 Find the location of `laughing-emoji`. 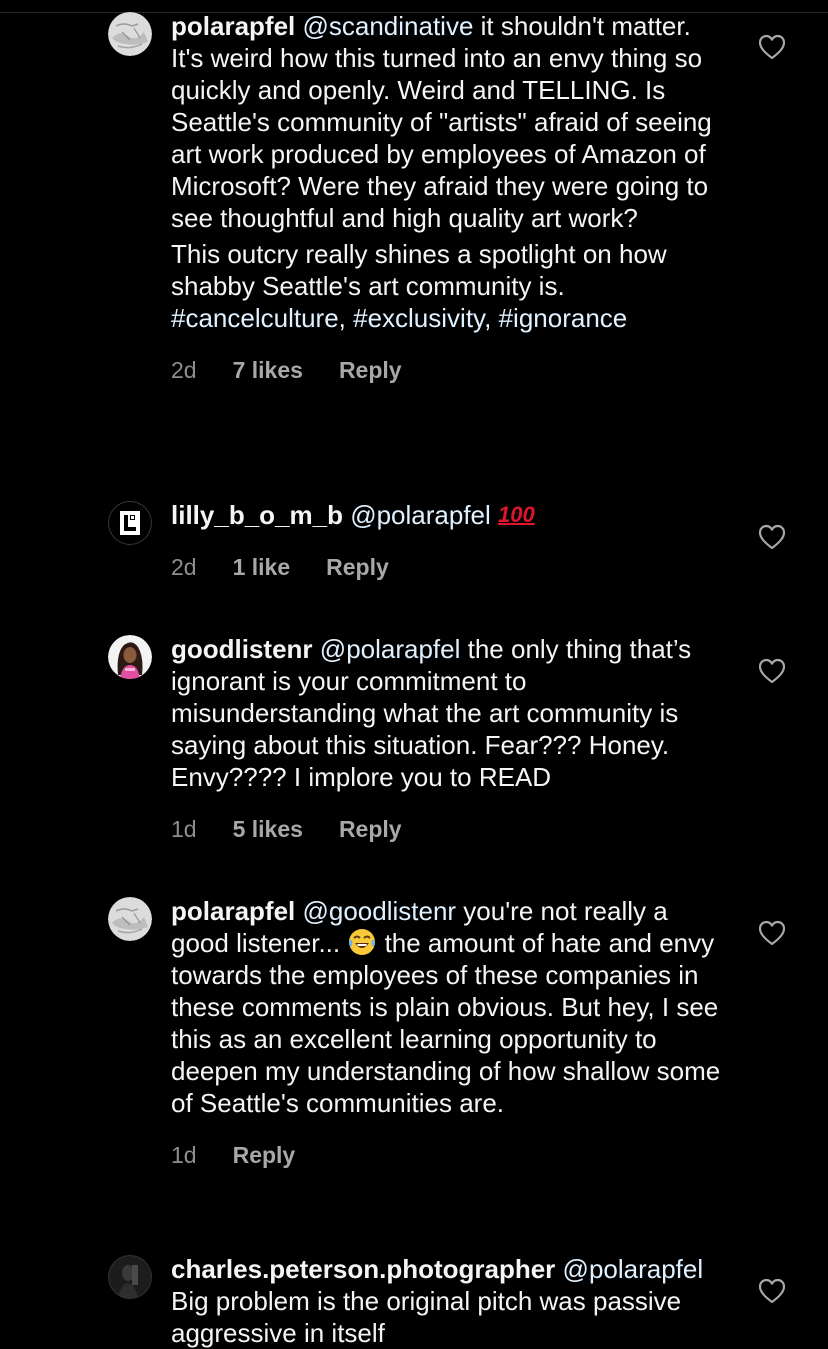

laughing-emoji is located at coordinates (362, 942).